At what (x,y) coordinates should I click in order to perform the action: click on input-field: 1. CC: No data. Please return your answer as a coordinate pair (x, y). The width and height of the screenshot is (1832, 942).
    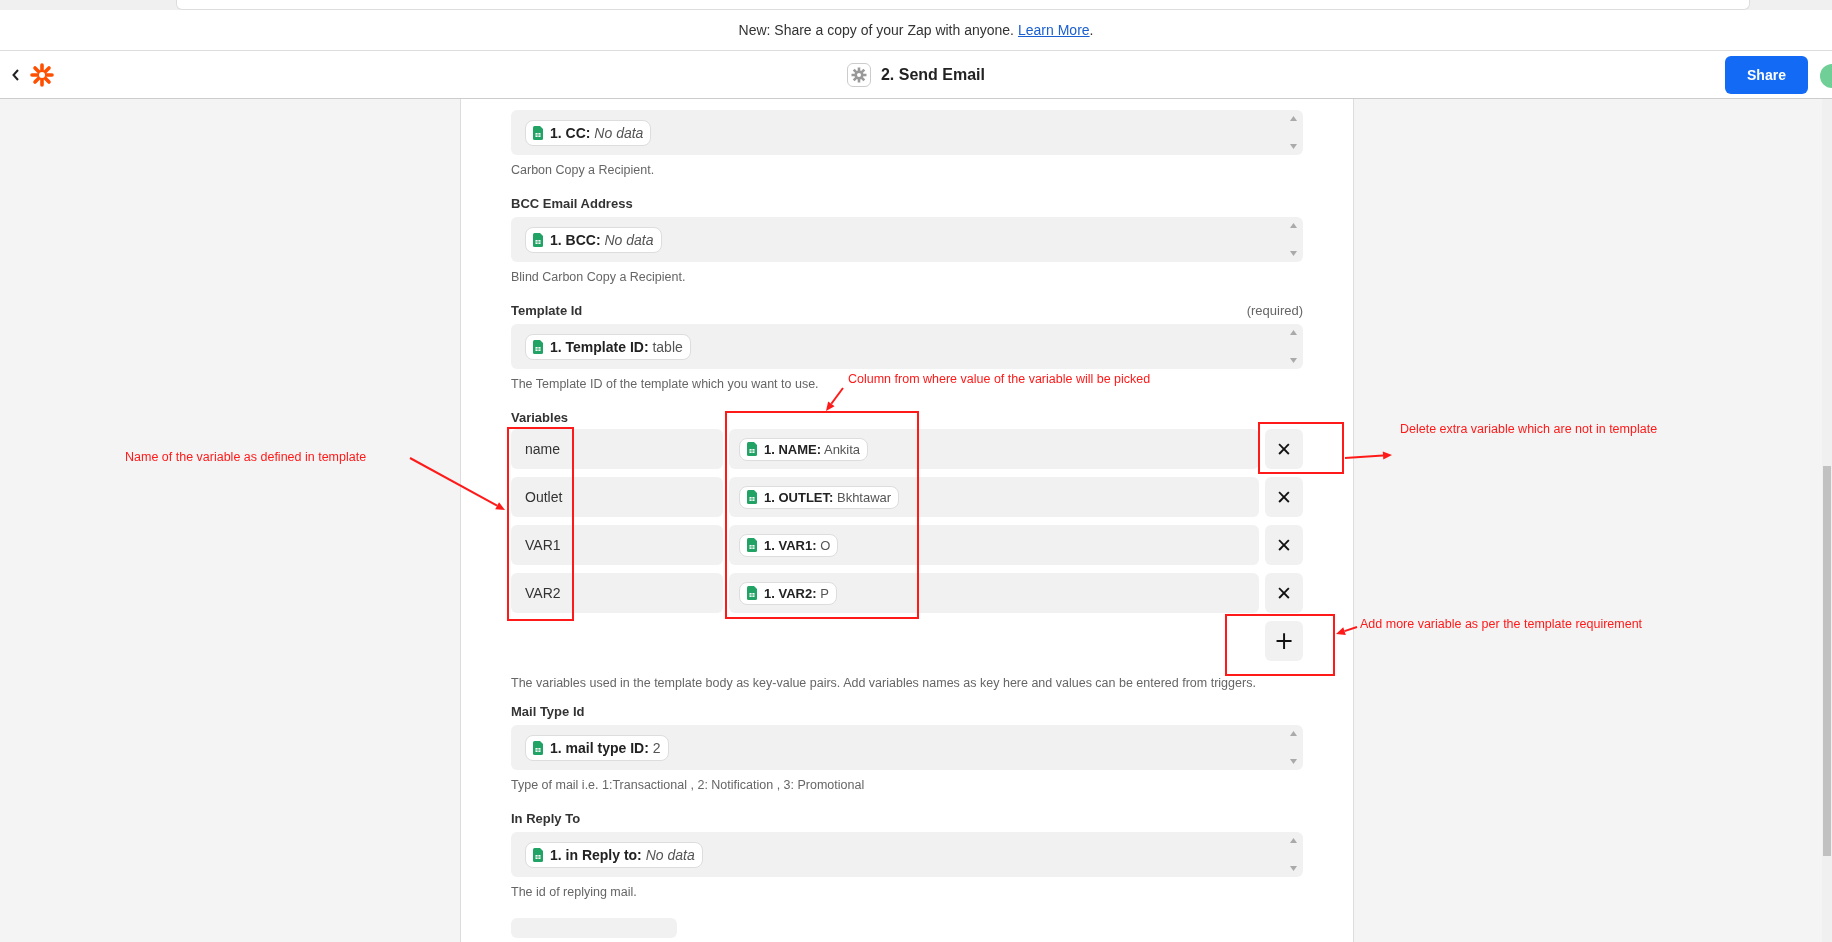
    Looking at the image, I should click on (907, 132).